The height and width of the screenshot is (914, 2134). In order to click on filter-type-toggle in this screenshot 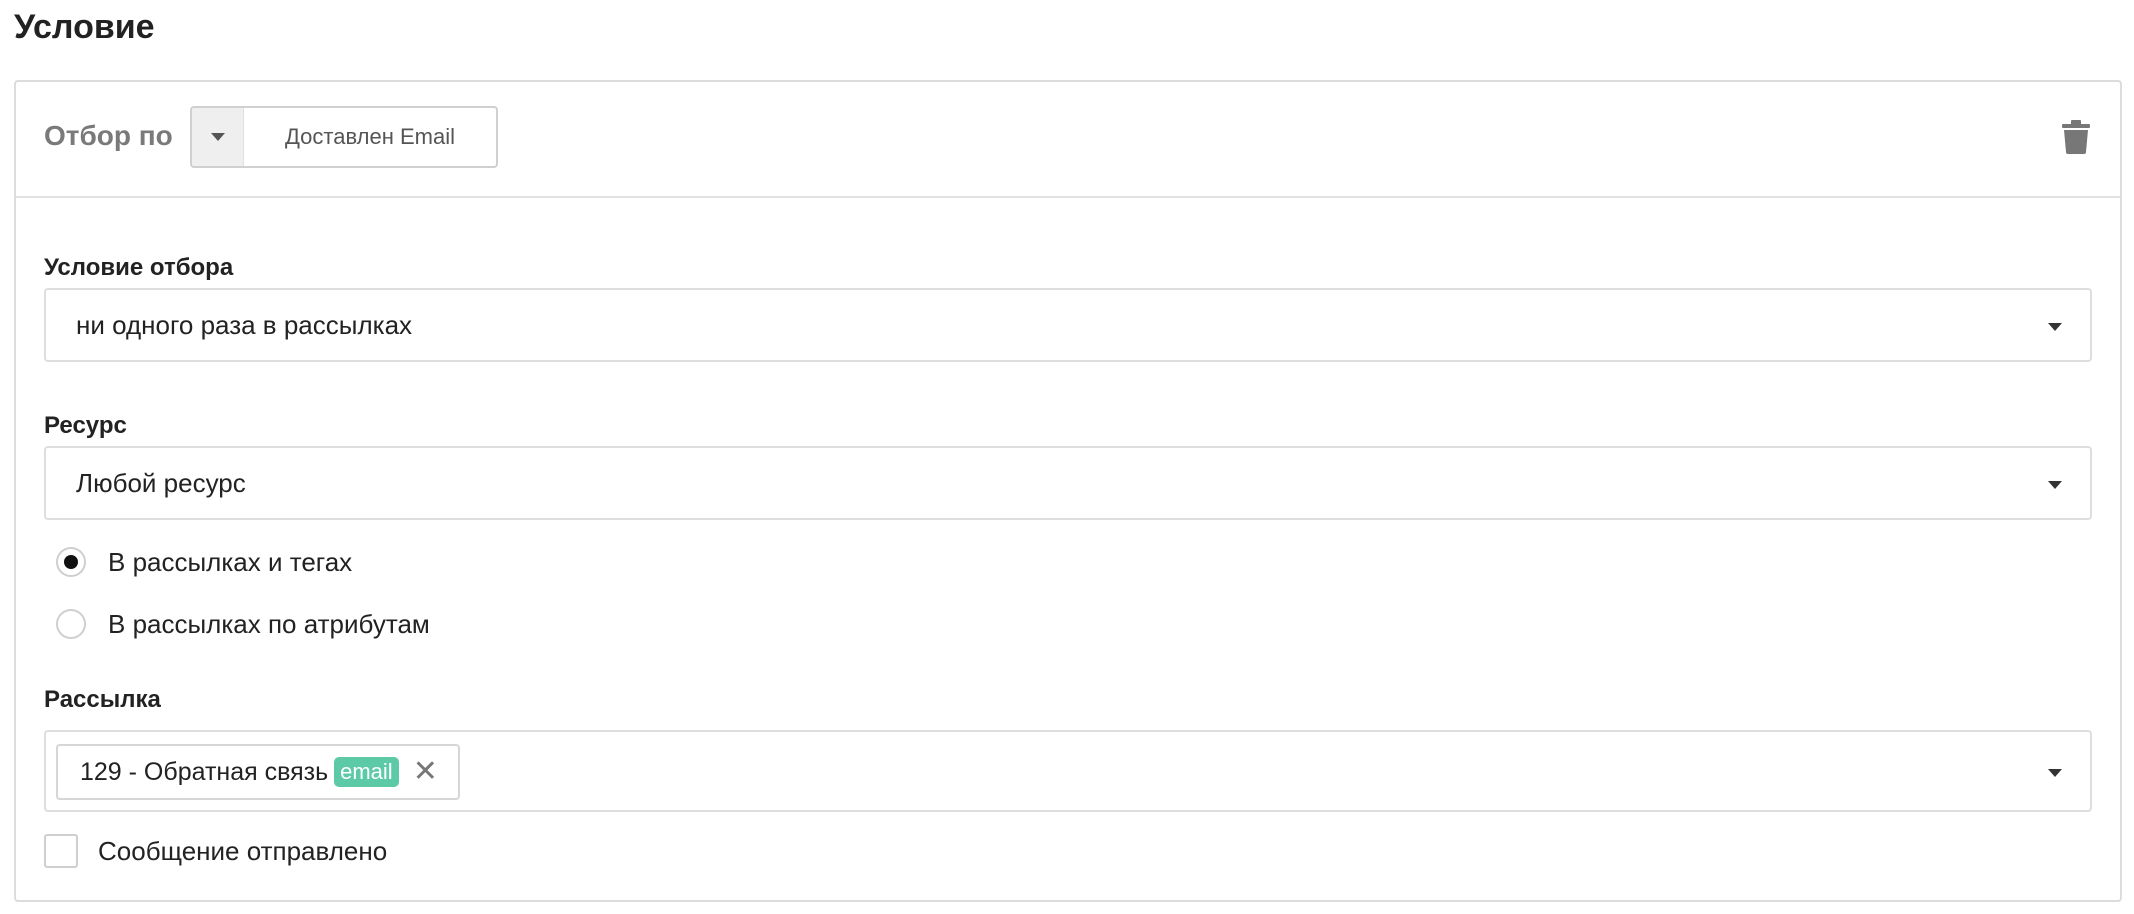, I will do `click(218, 137)`.